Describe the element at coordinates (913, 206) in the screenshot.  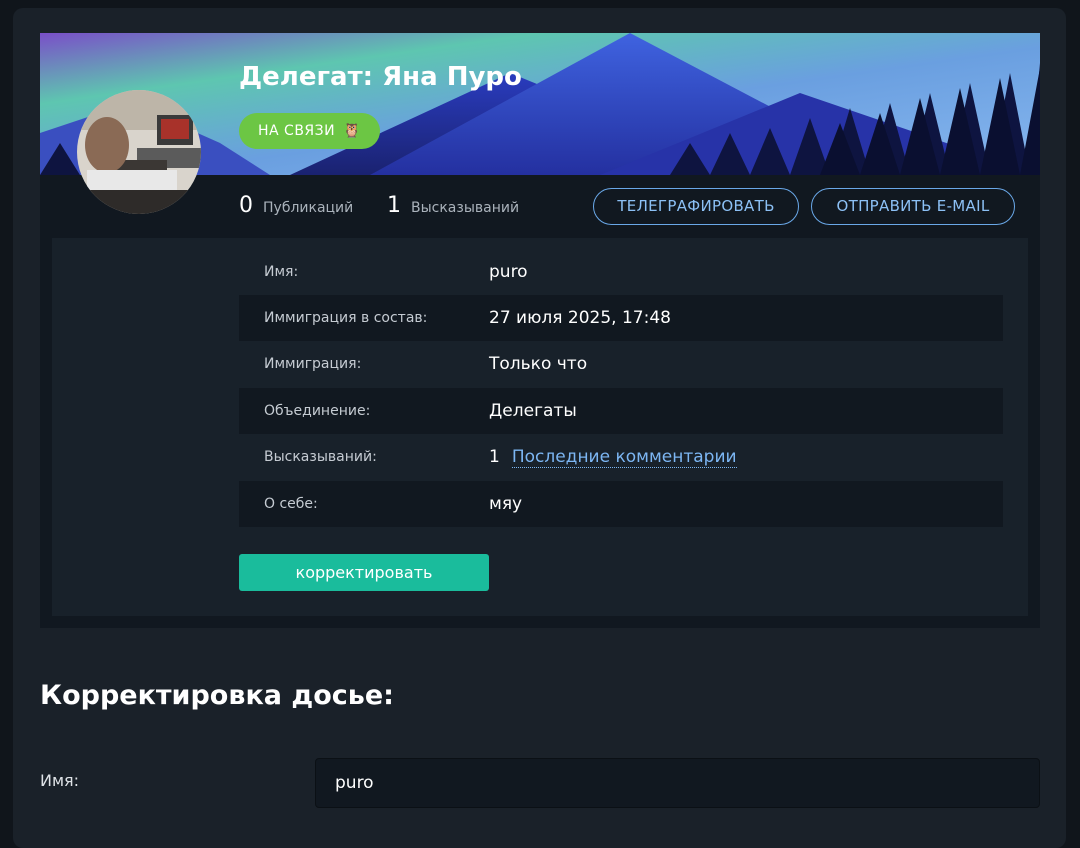
I see `send-email-button: ОТПРАВИТЬ E-MAIL` at that location.